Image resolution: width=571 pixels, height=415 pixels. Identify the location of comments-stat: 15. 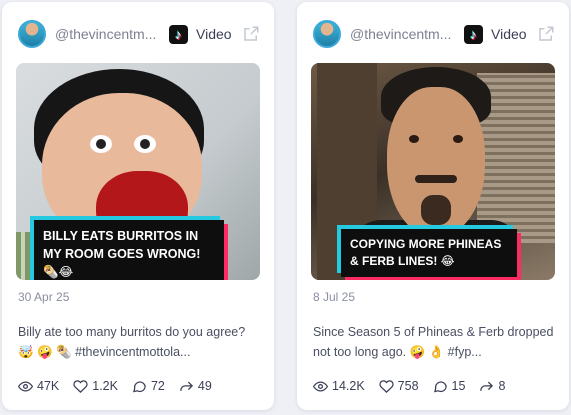
(449, 386).